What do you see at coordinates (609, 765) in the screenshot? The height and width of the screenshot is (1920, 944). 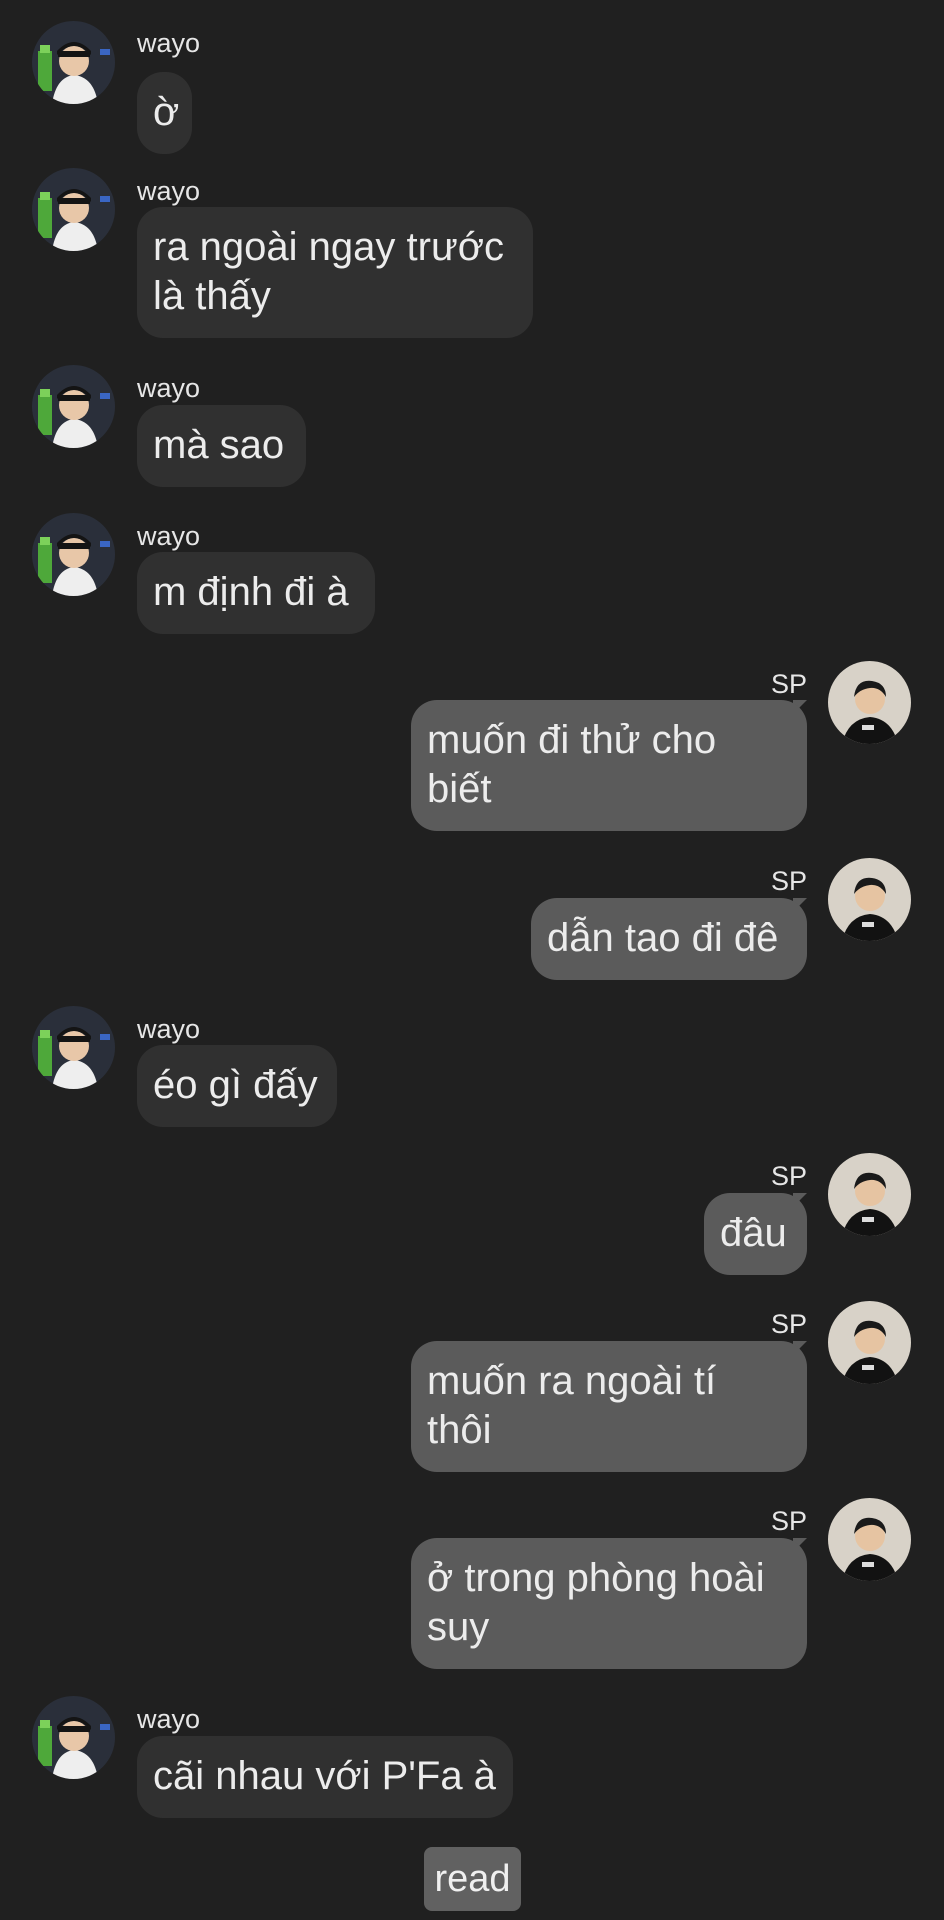 I see `message-bubble: muốn đi thử cho biết` at bounding box center [609, 765].